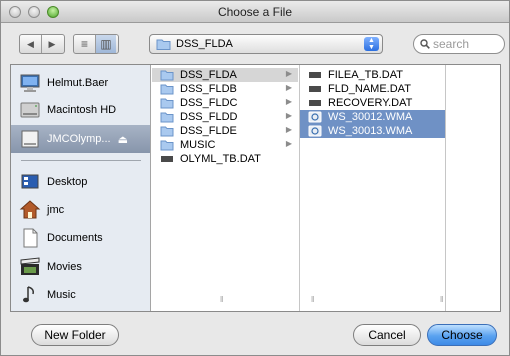 The height and width of the screenshot is (356, 510). What do you see at coordinates (225, 145) in the screenshot?
I see `list-item: MUSIC ▶` at bounding box center [225, 145].